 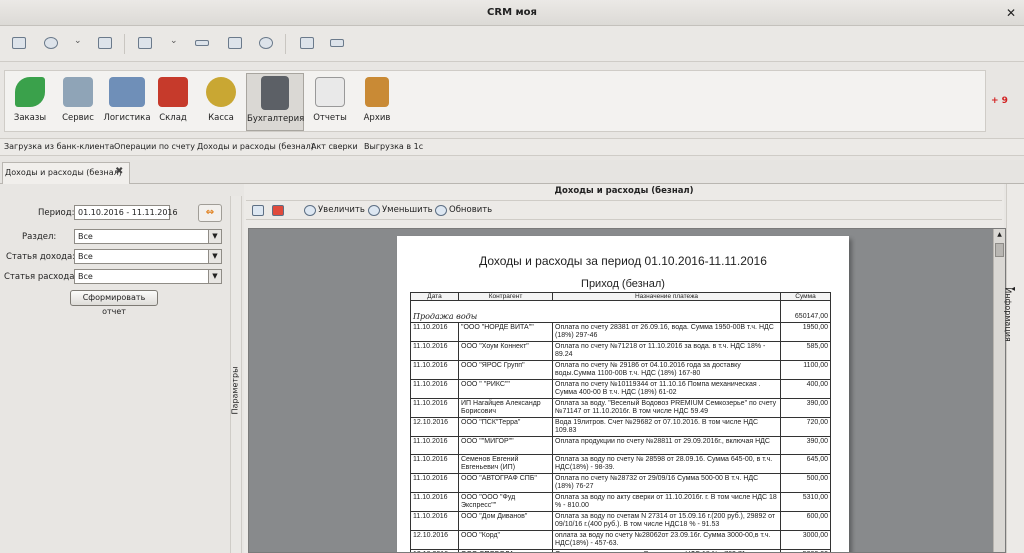 What do you see at coordinates (805, 521) in the screenshot?
I see `cell-sum: 600,00` at bounding box center [805, 521].